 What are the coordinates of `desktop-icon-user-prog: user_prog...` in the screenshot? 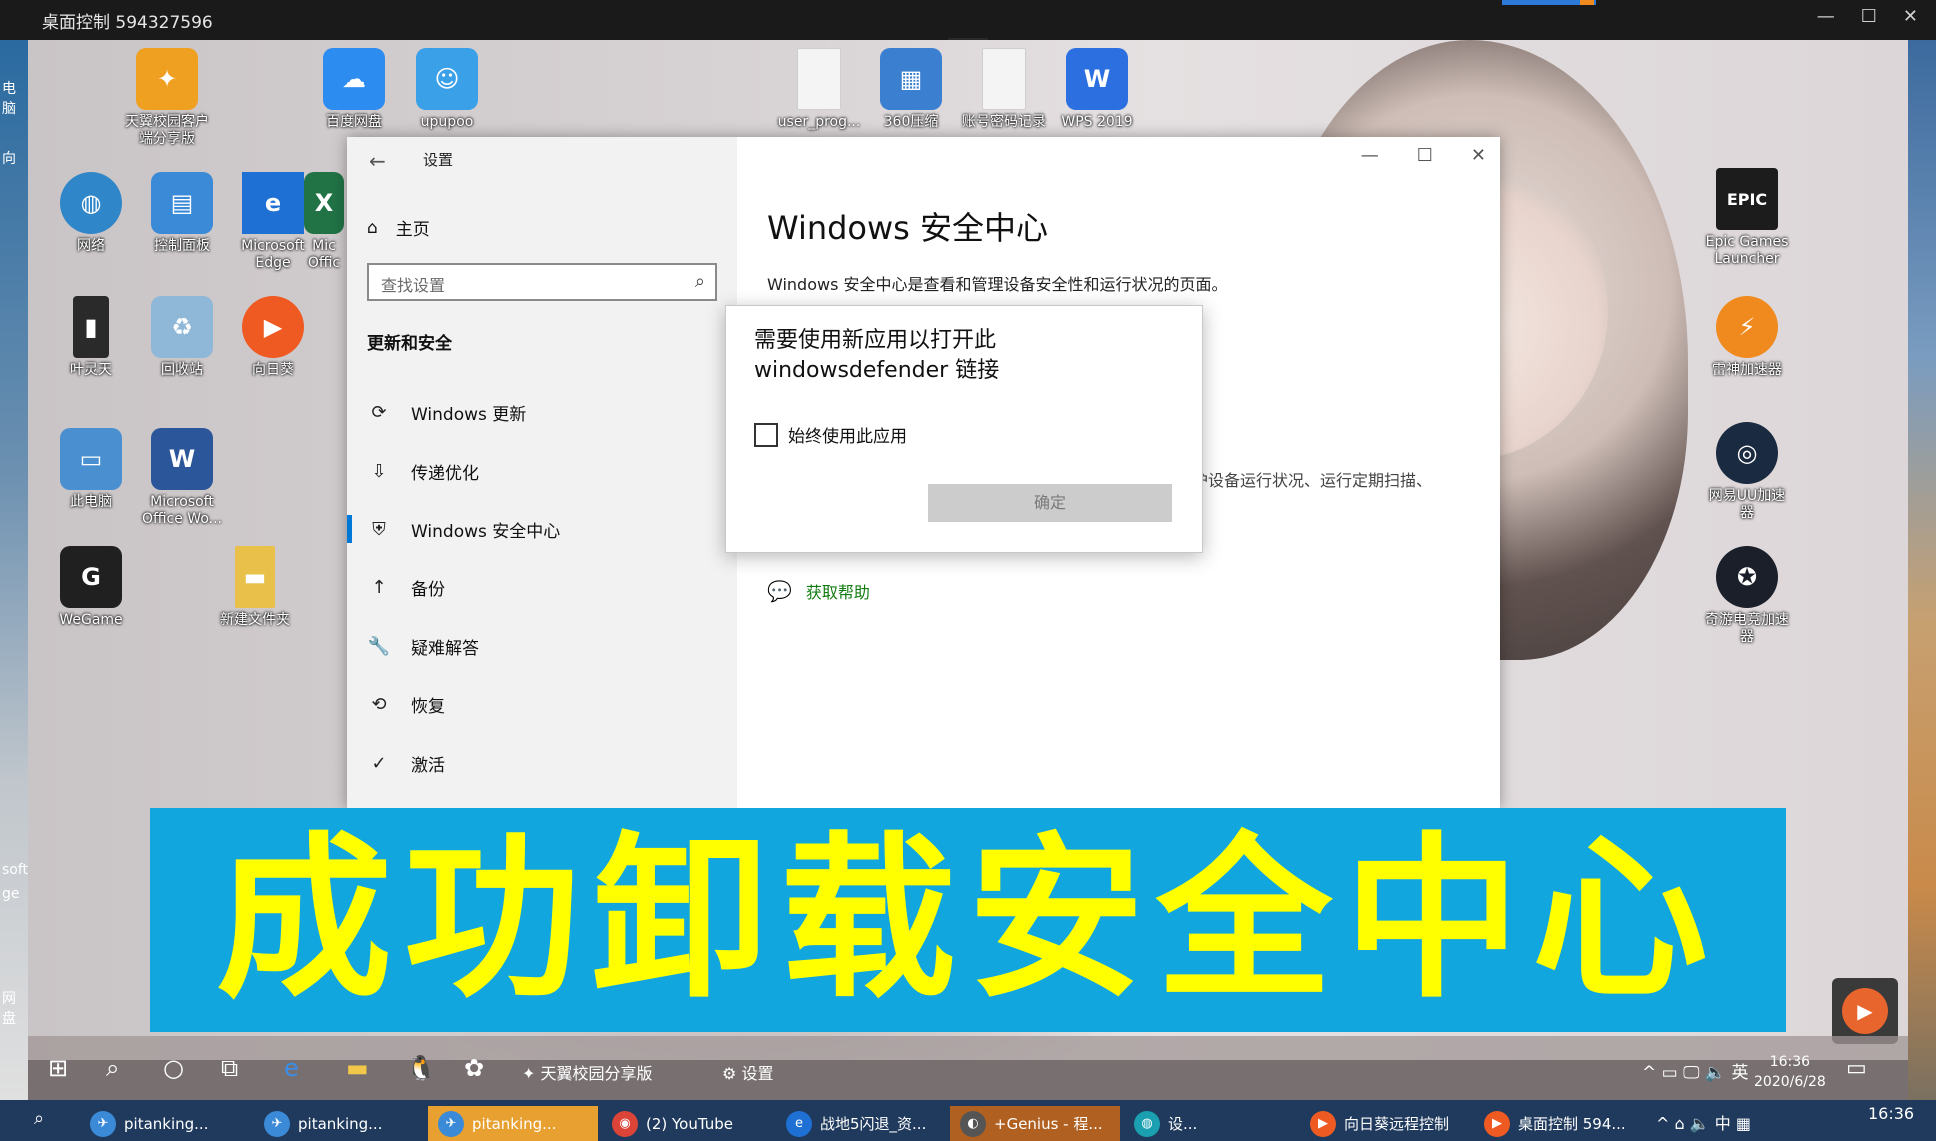 It's located at (819, 89).